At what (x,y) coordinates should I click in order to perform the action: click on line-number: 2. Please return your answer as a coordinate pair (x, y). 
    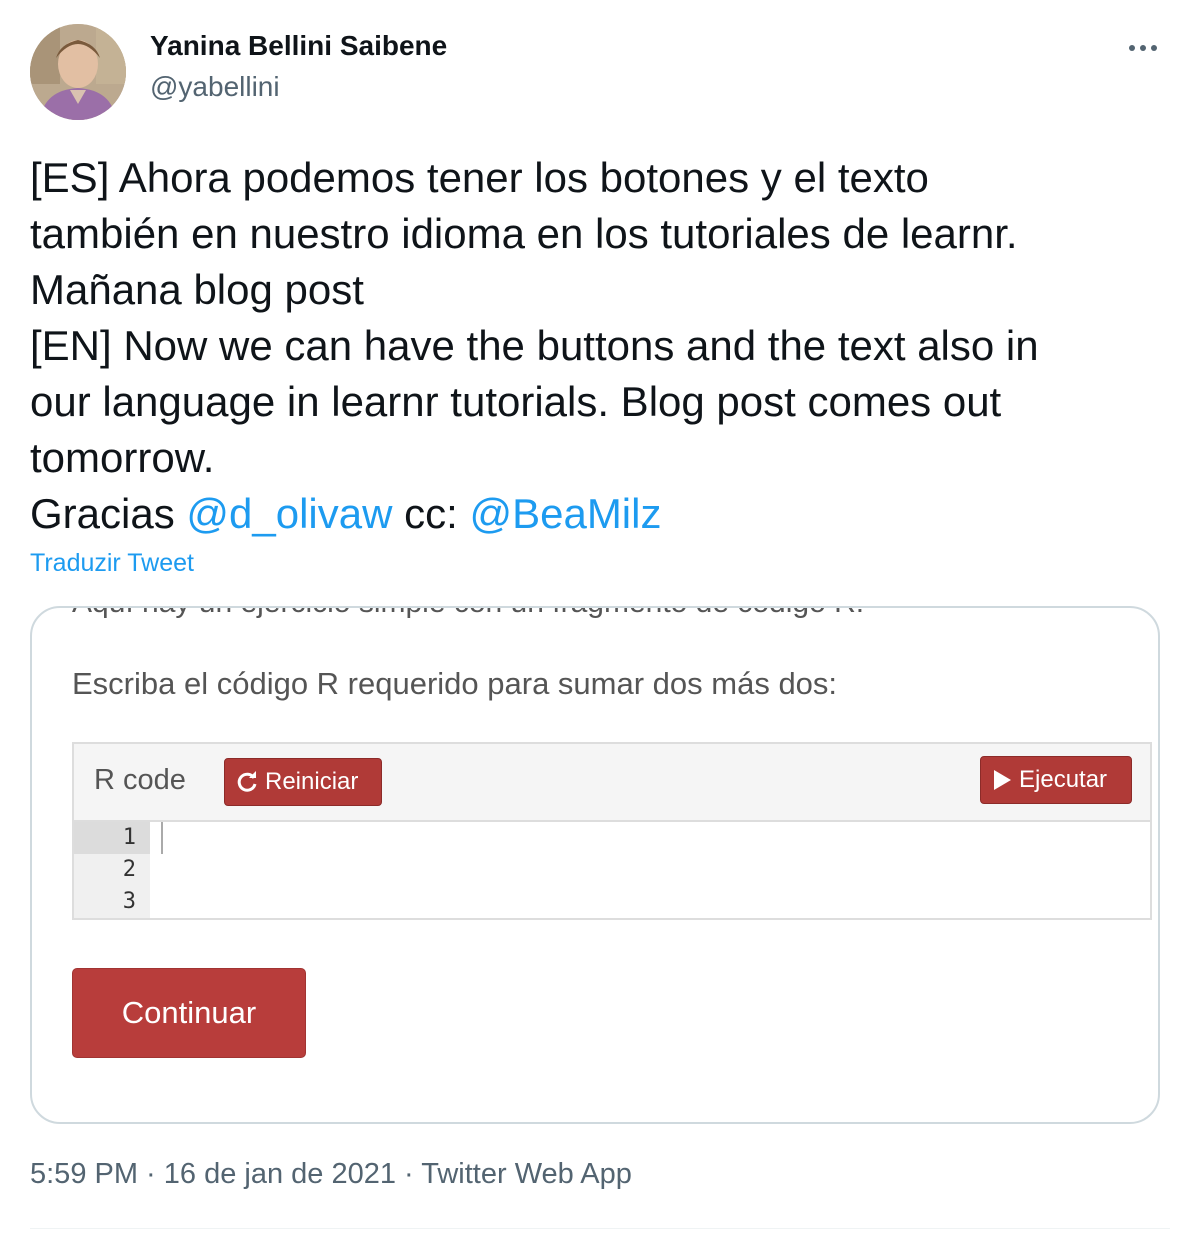
    Looking at the image, I should click on (129, 869).